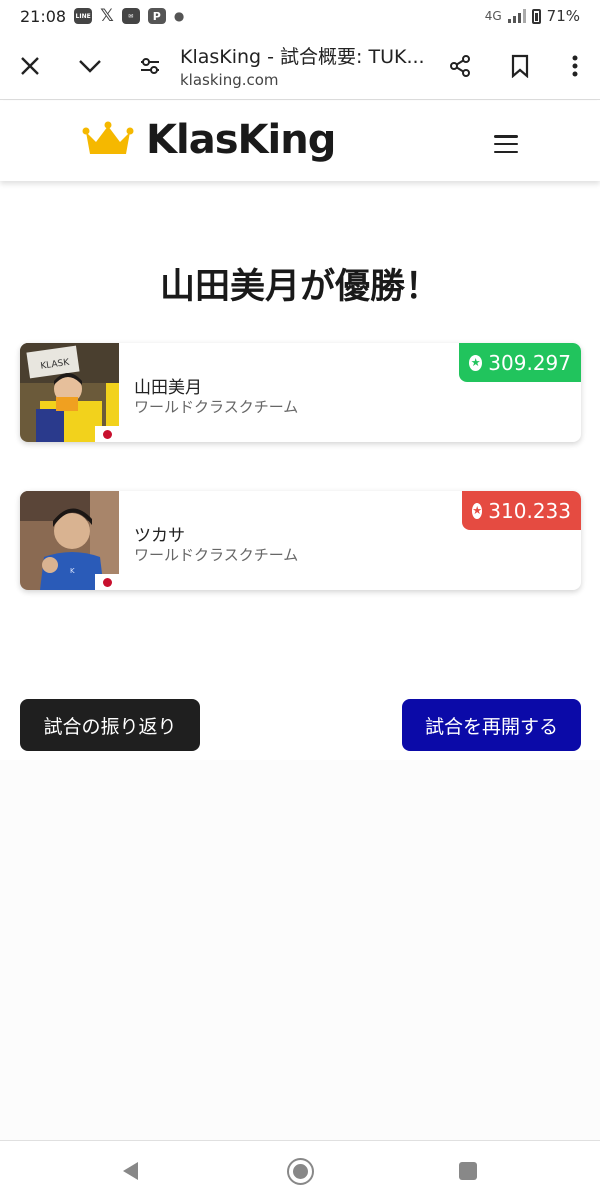  What do you see at coordinates (529, 510) in the screenshot?
I see `player-score: 310.233` at bounding box center [529, 510].